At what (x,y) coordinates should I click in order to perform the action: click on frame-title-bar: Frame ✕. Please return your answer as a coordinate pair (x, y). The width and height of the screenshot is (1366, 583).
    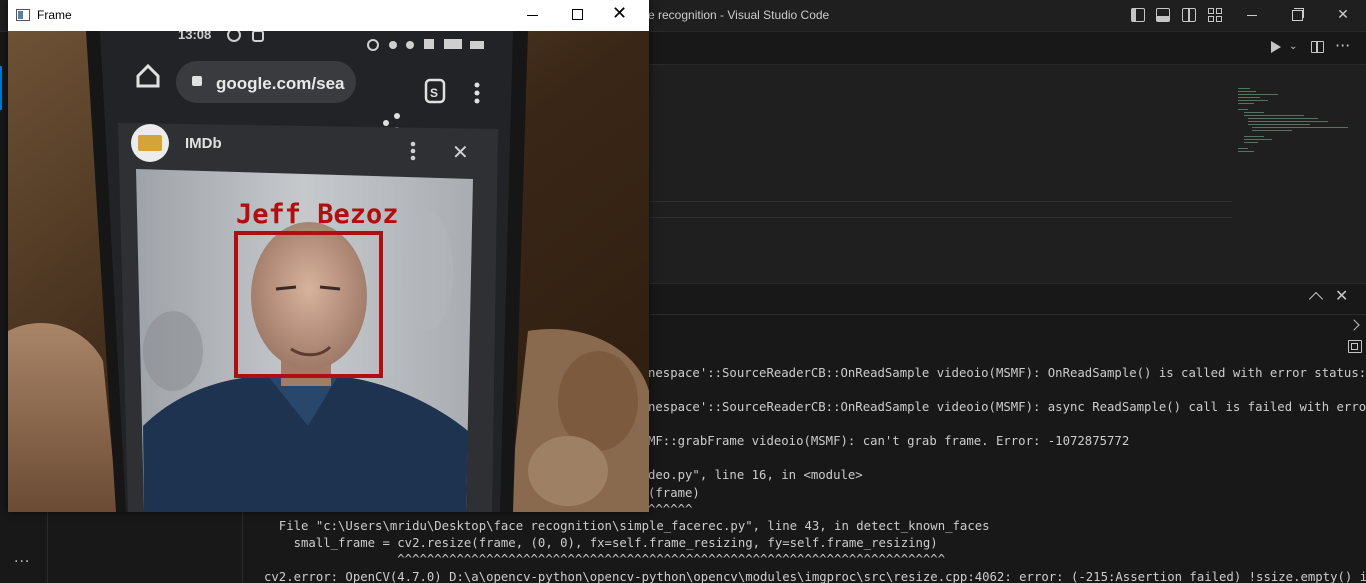
    Looking at the image, I should click on (328, 15).